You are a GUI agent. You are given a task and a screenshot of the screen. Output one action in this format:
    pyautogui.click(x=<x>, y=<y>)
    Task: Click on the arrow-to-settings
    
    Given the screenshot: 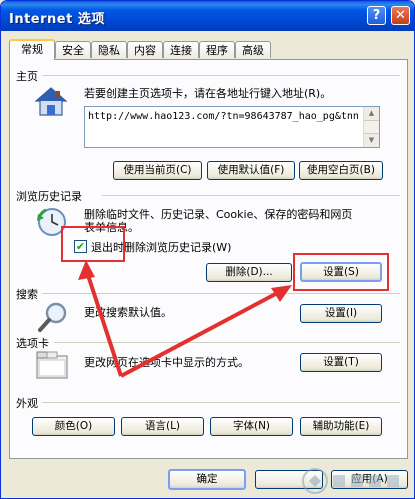 What is the action you would take?
    pyautogui.click(x=202, y=333)
    